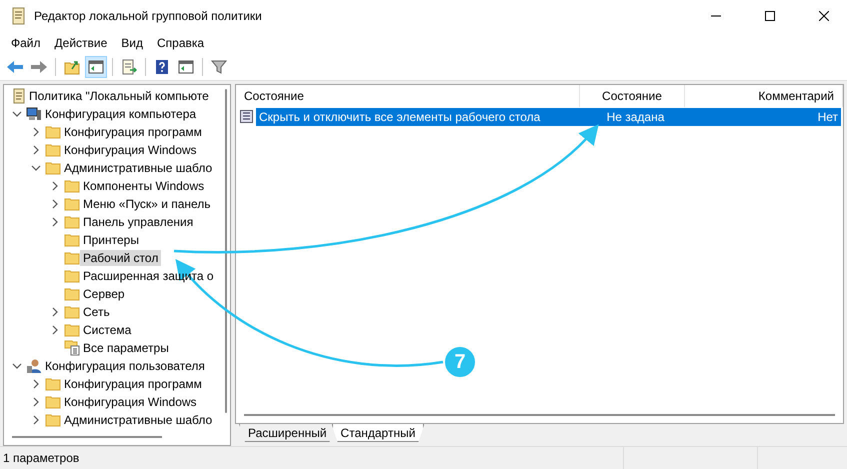  I want to click on view-tab: Стандартный, so click(378, 433).